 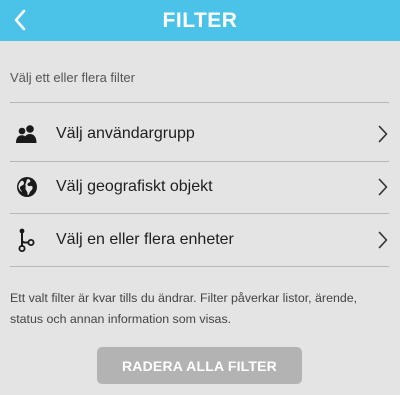 I want to click on filter-row-label: Välj användargrupp, so click(x=125, y=133).